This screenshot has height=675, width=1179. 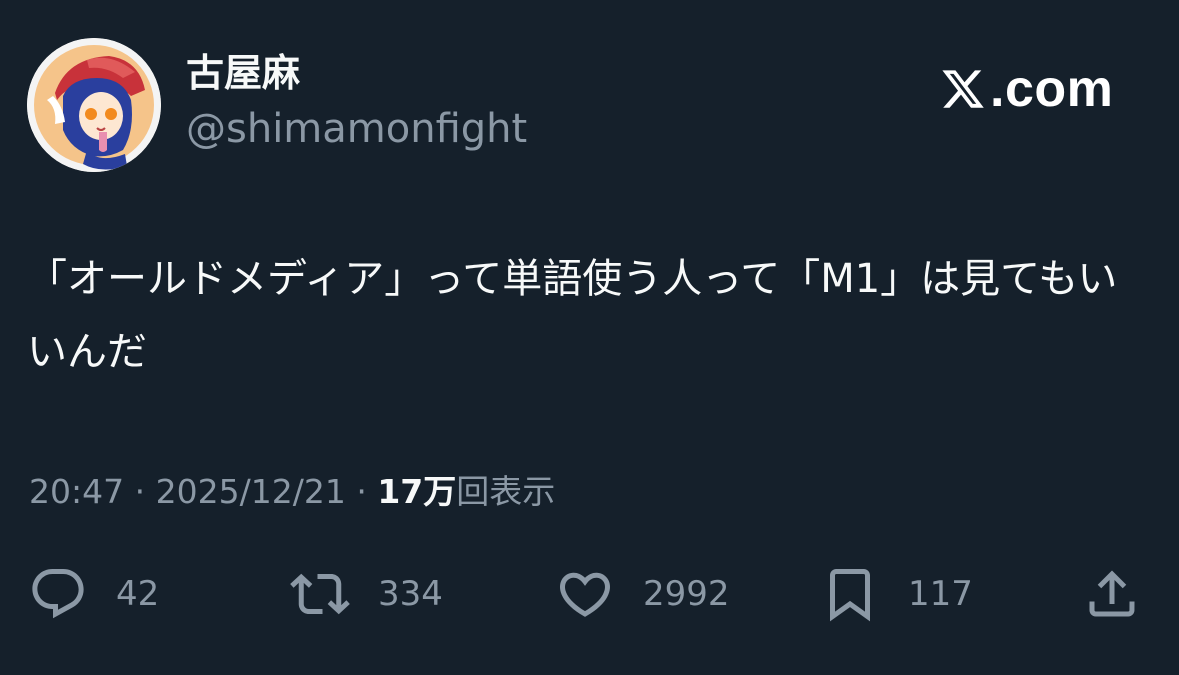 What do you see at coordinates (320, 594) in the screenshot?
I see `retweet-icon` at bounding box center [320, 594].